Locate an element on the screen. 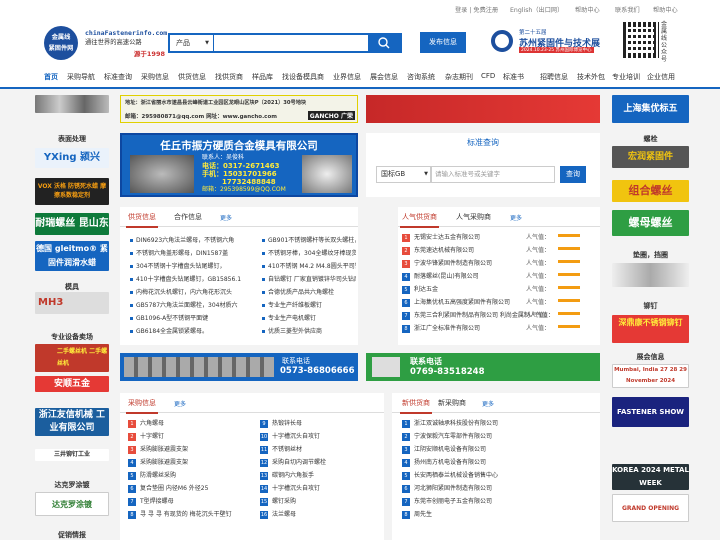 Image resolution: width=720 pixels, height=540 pixels. purchase-list-item: 12 采购自切内调节螺栓 is located at coordinates (320, 462).